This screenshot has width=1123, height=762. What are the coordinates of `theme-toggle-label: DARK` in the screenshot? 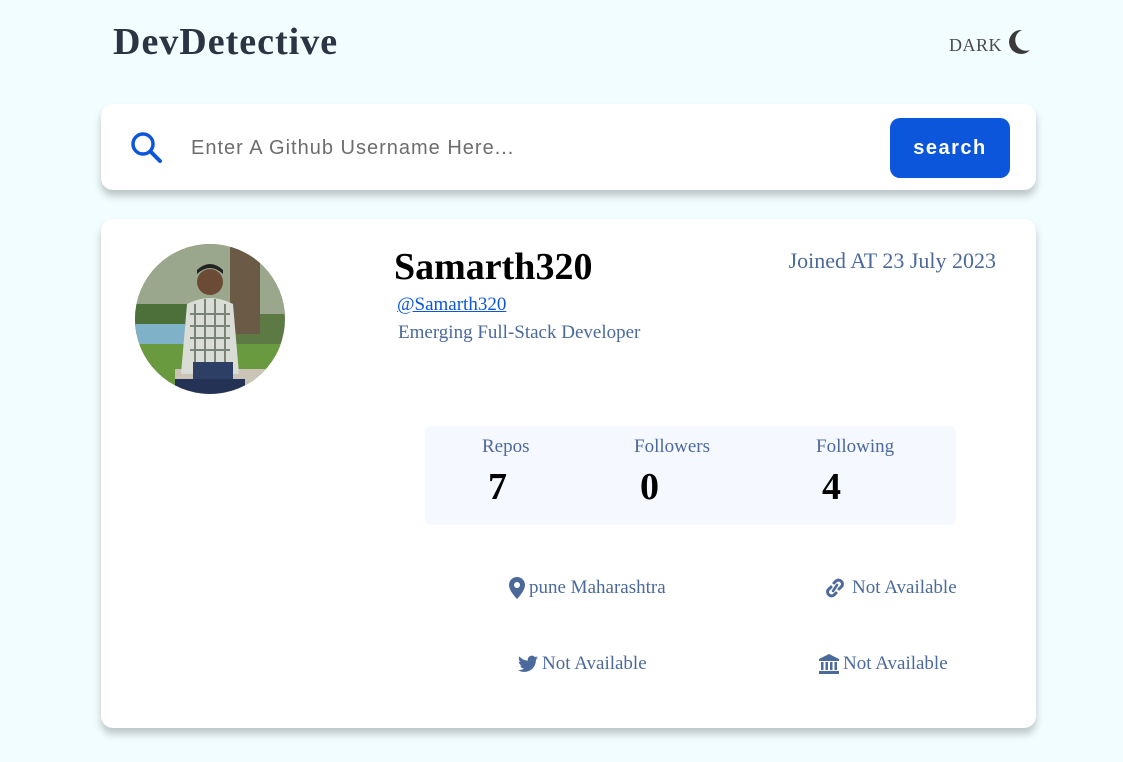 It's located at (976, 44).